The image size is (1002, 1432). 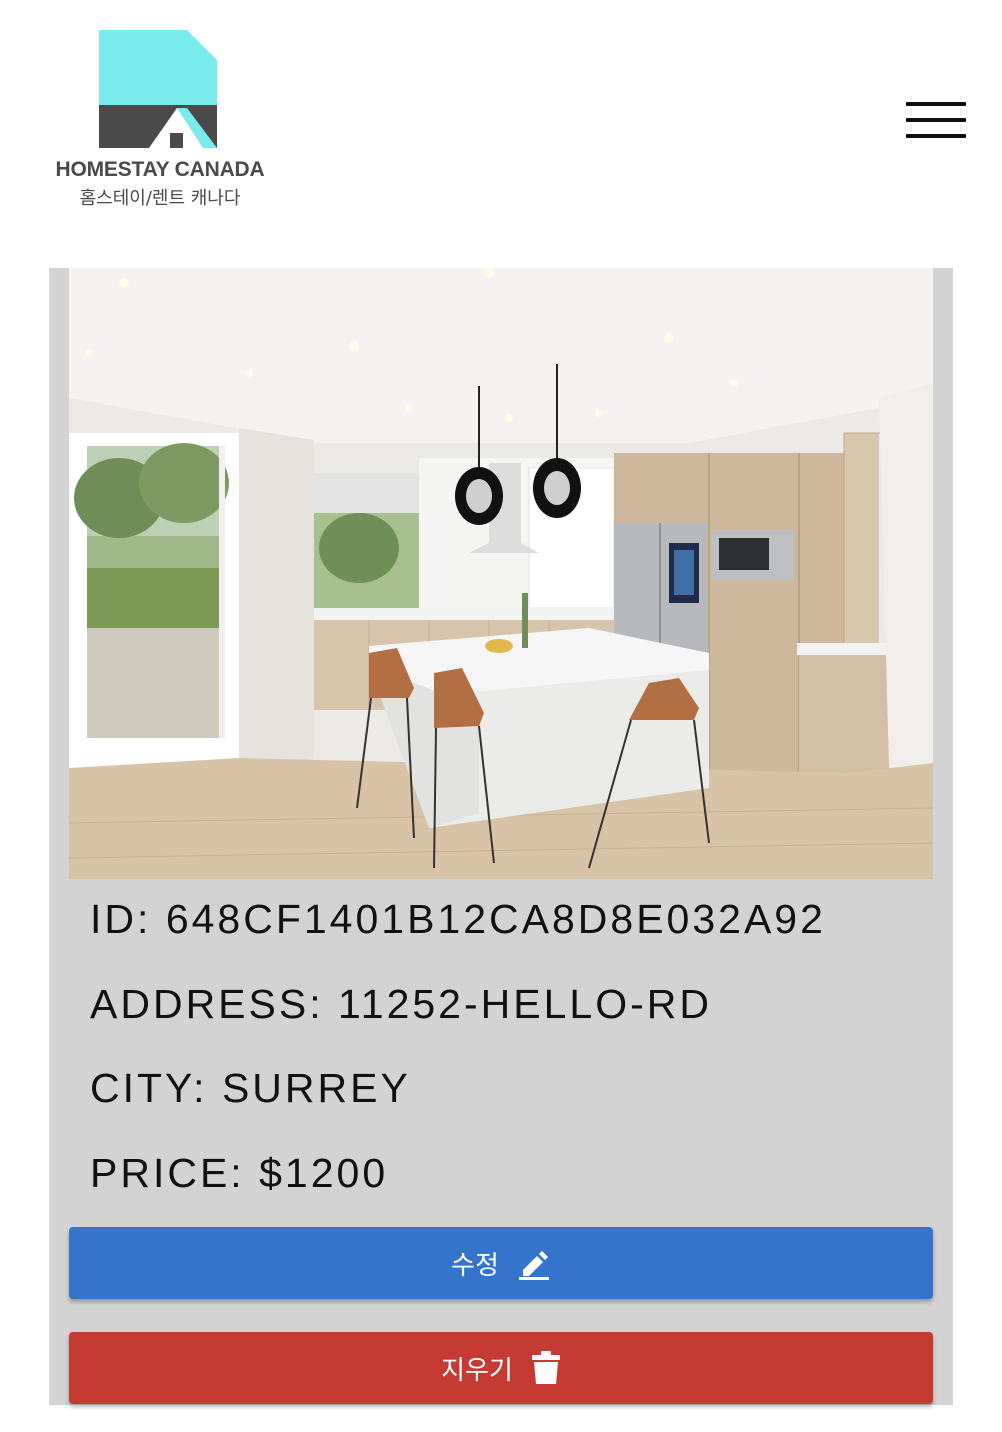 What do you see at coordinates (160, 169) in the screenshot?
I see `brand-name: HOMESTAY CANADA` at bounding box center [160, 169].